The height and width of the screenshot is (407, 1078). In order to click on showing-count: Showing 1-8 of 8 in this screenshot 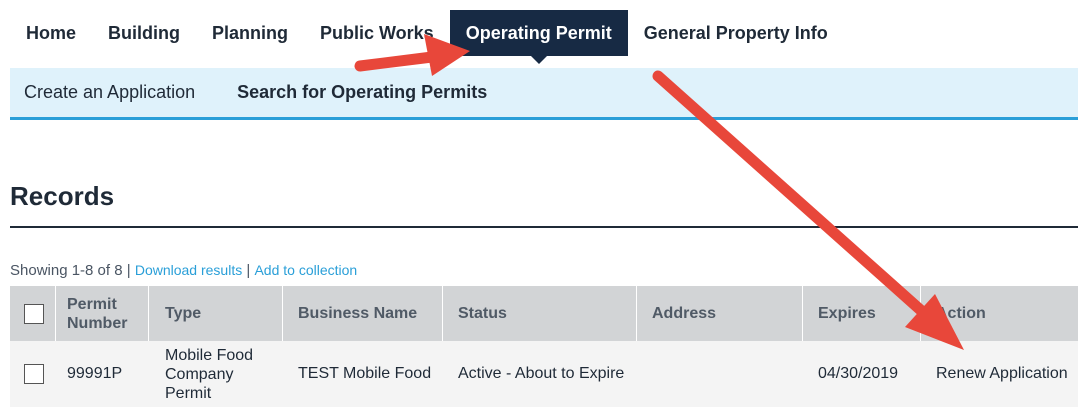, I will do `click(66, 270)`.